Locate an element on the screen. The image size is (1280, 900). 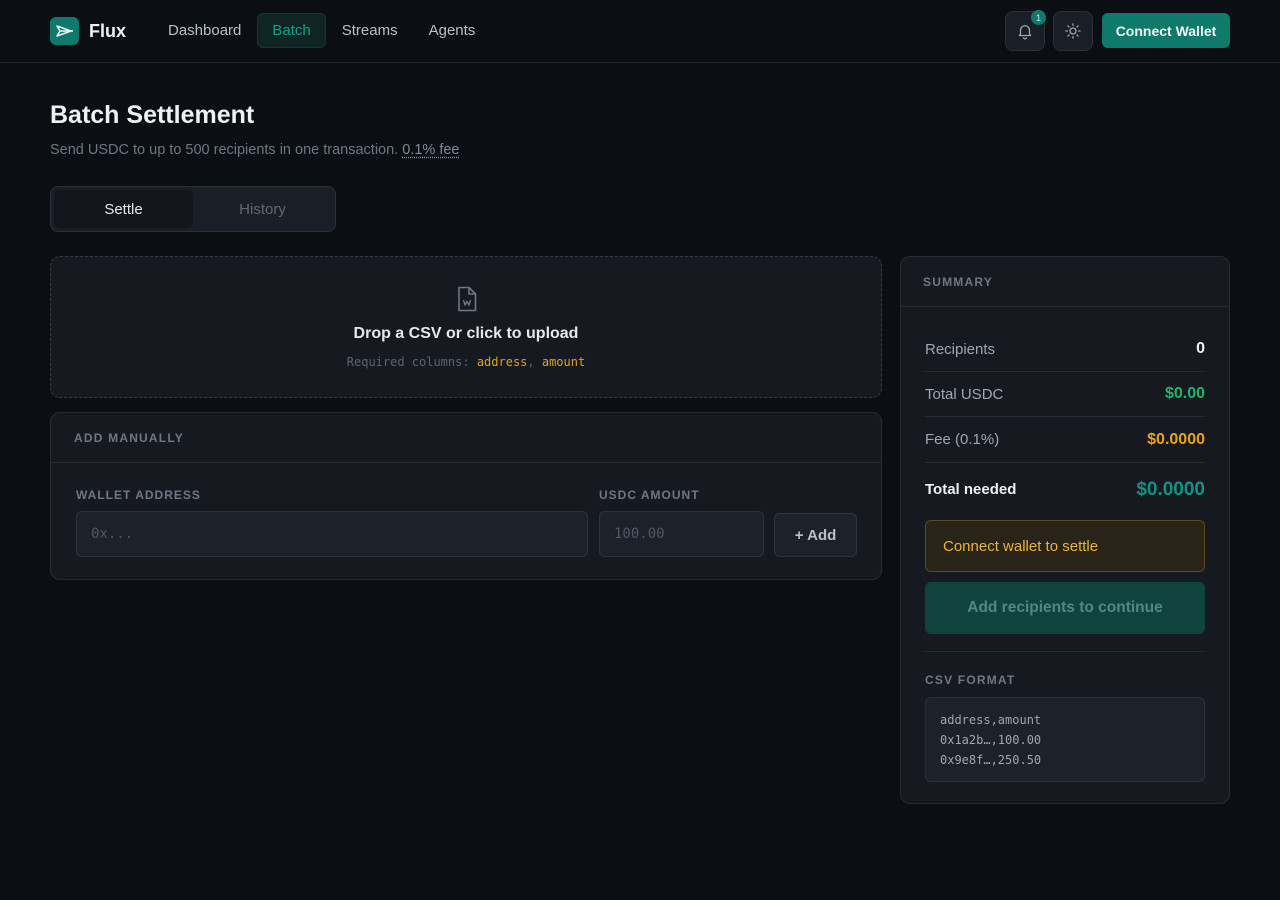
add-manually-heading: ADD MANUALLY is located at coordinates (466, 438).